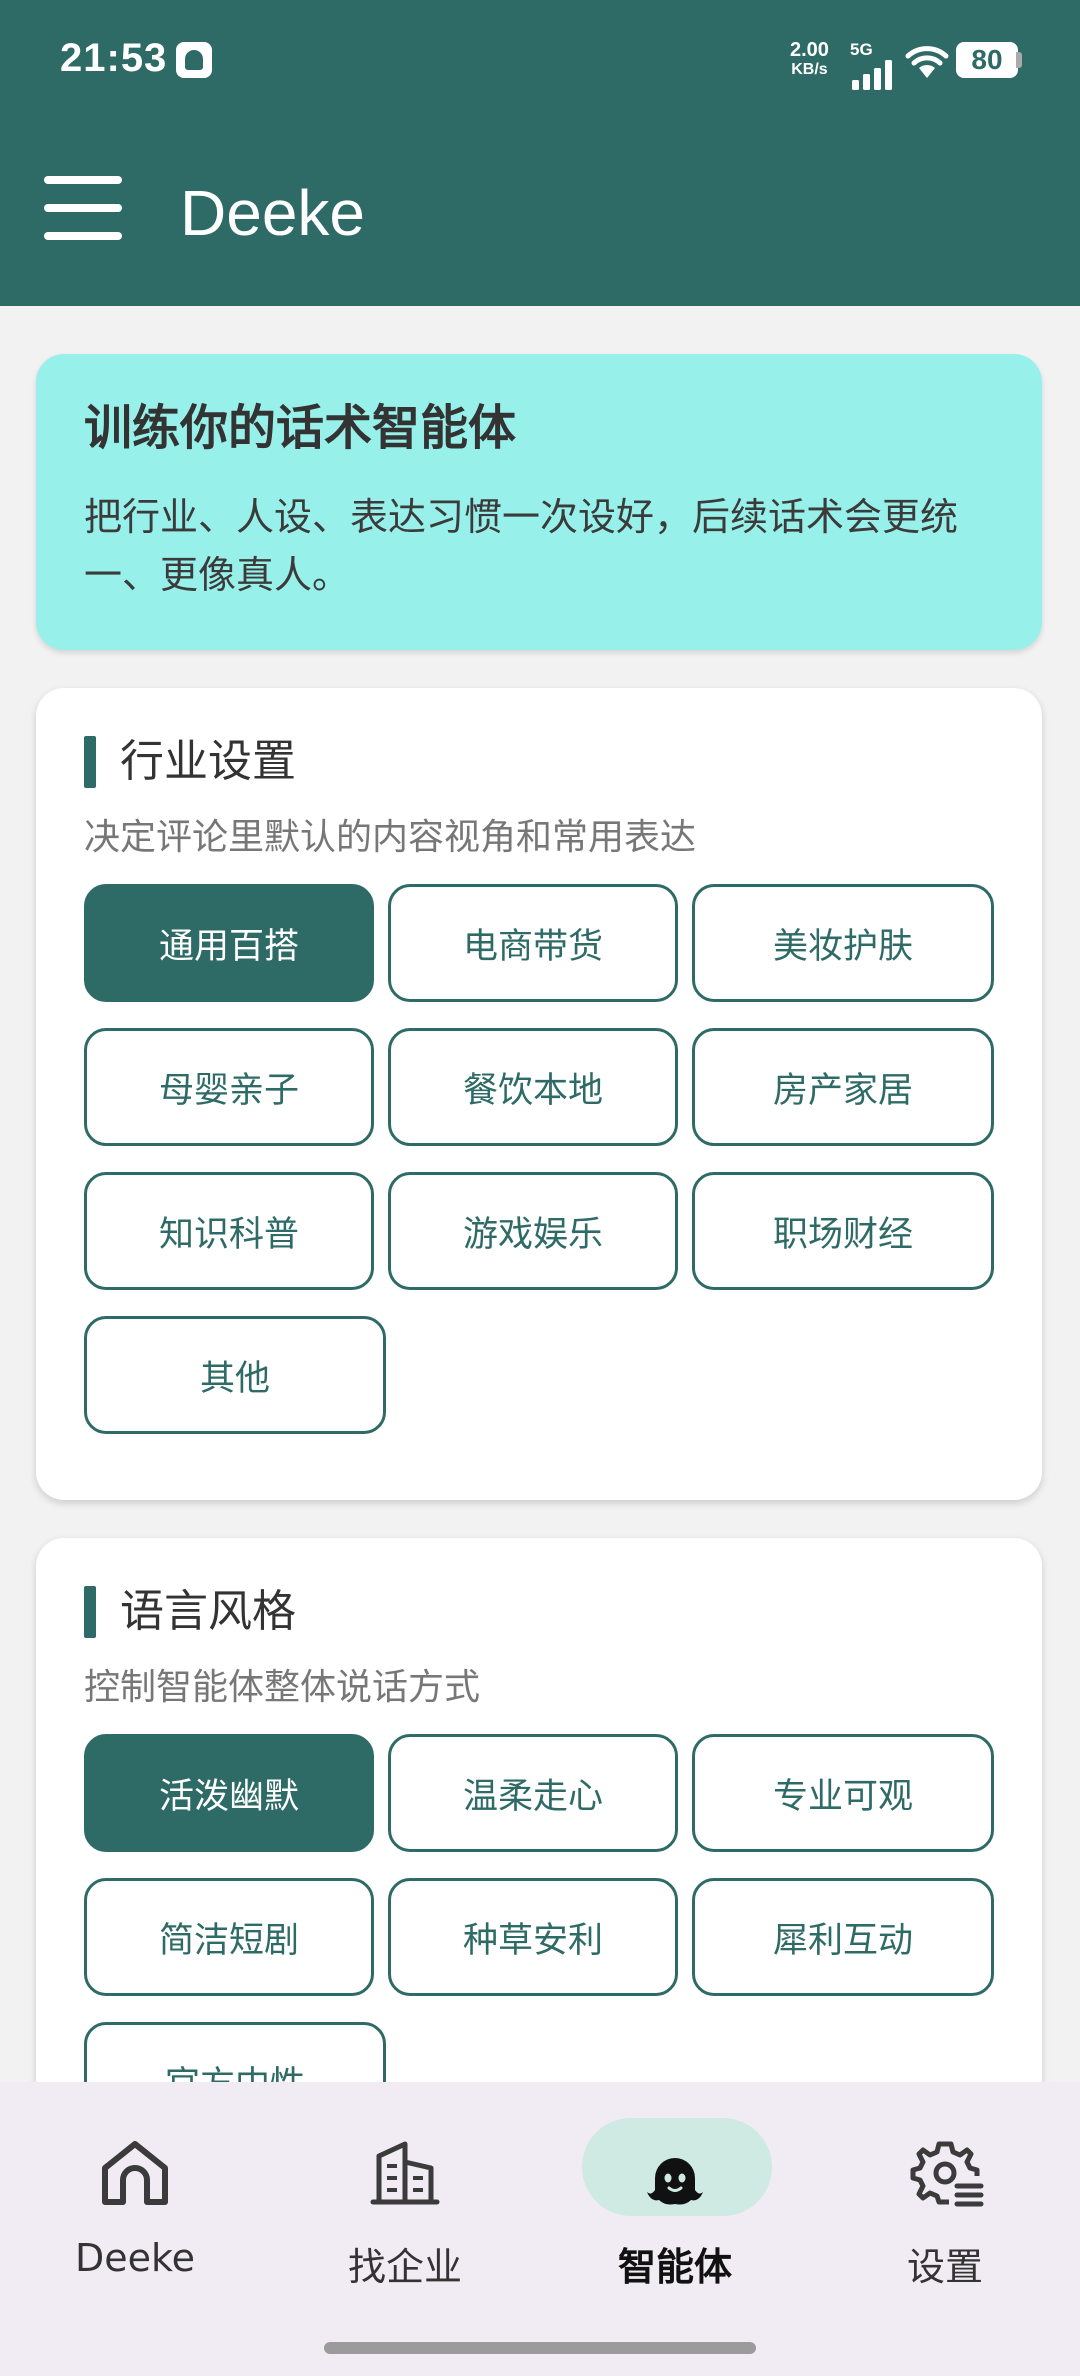  What do you see at coordinates (521, 546) in the screenshot?
I see `hero-description: 把行业、人设、表达习惯一次设好，后续话术会更统一、更像真人。` at bounding box center [521, 546].